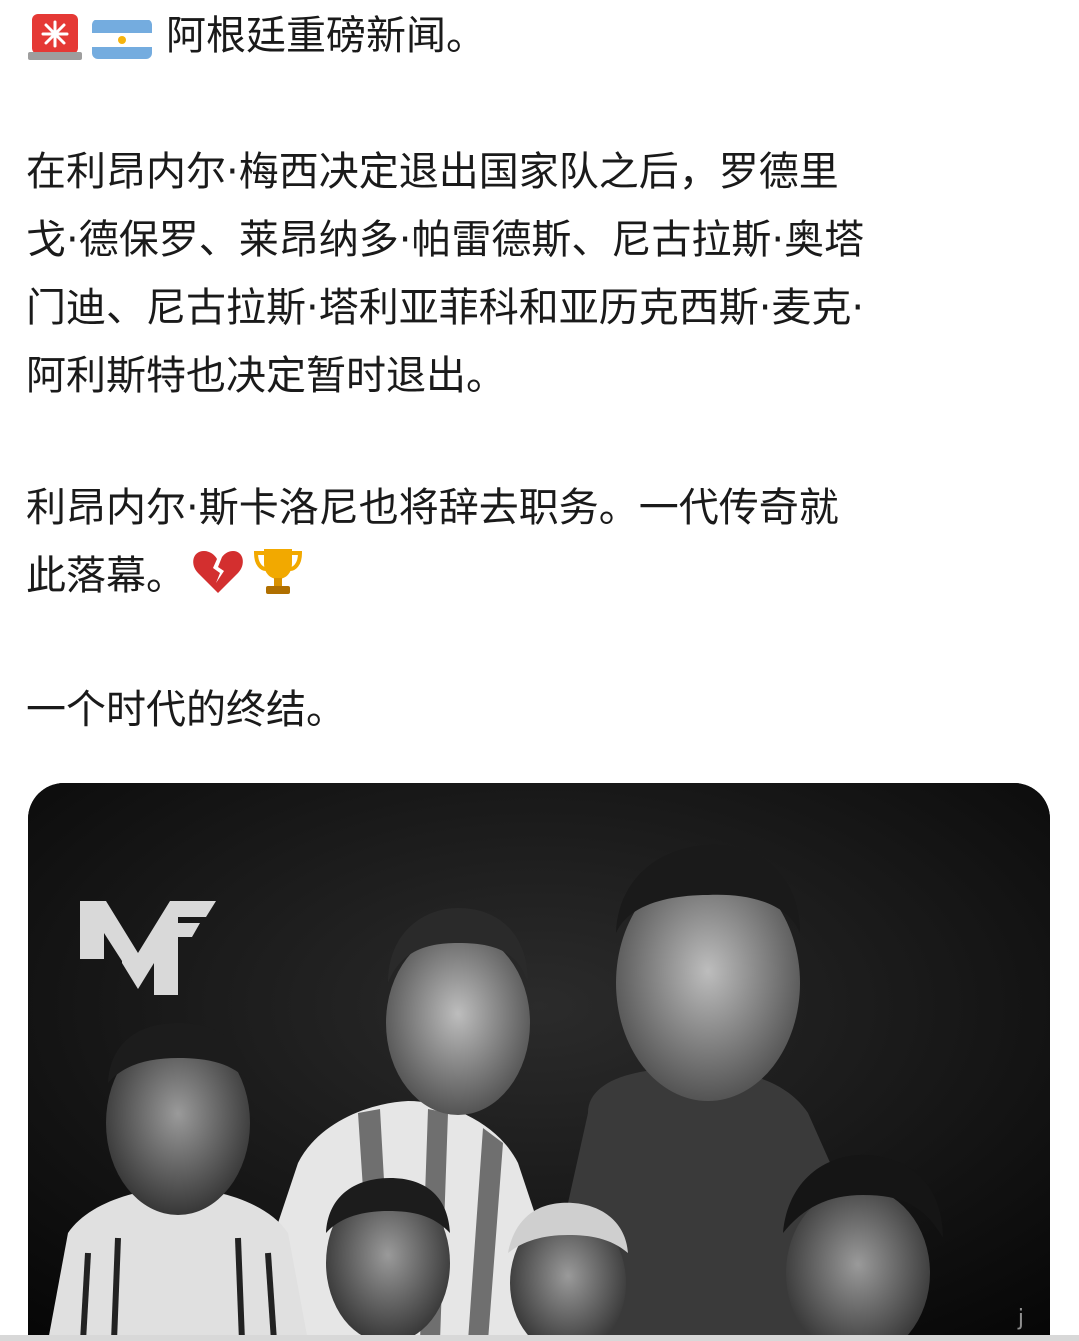 This screenshot has width=1079, height=1341. I want to click on paragraph-2: 利昂内尔·斯卡洛尼也将辞去职务。一代传奇就 此落幕。, so click(541, 542).